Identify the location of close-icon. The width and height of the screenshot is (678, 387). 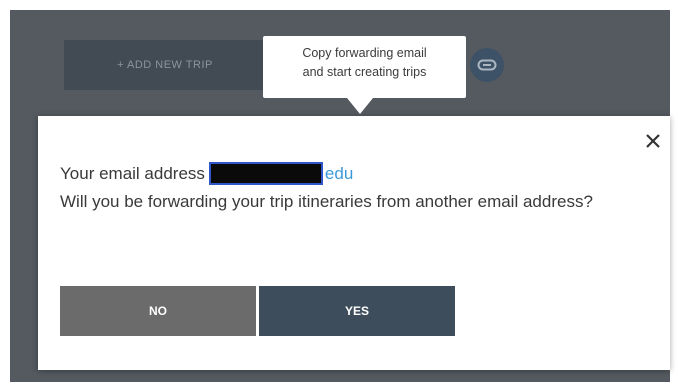
(653, 141).